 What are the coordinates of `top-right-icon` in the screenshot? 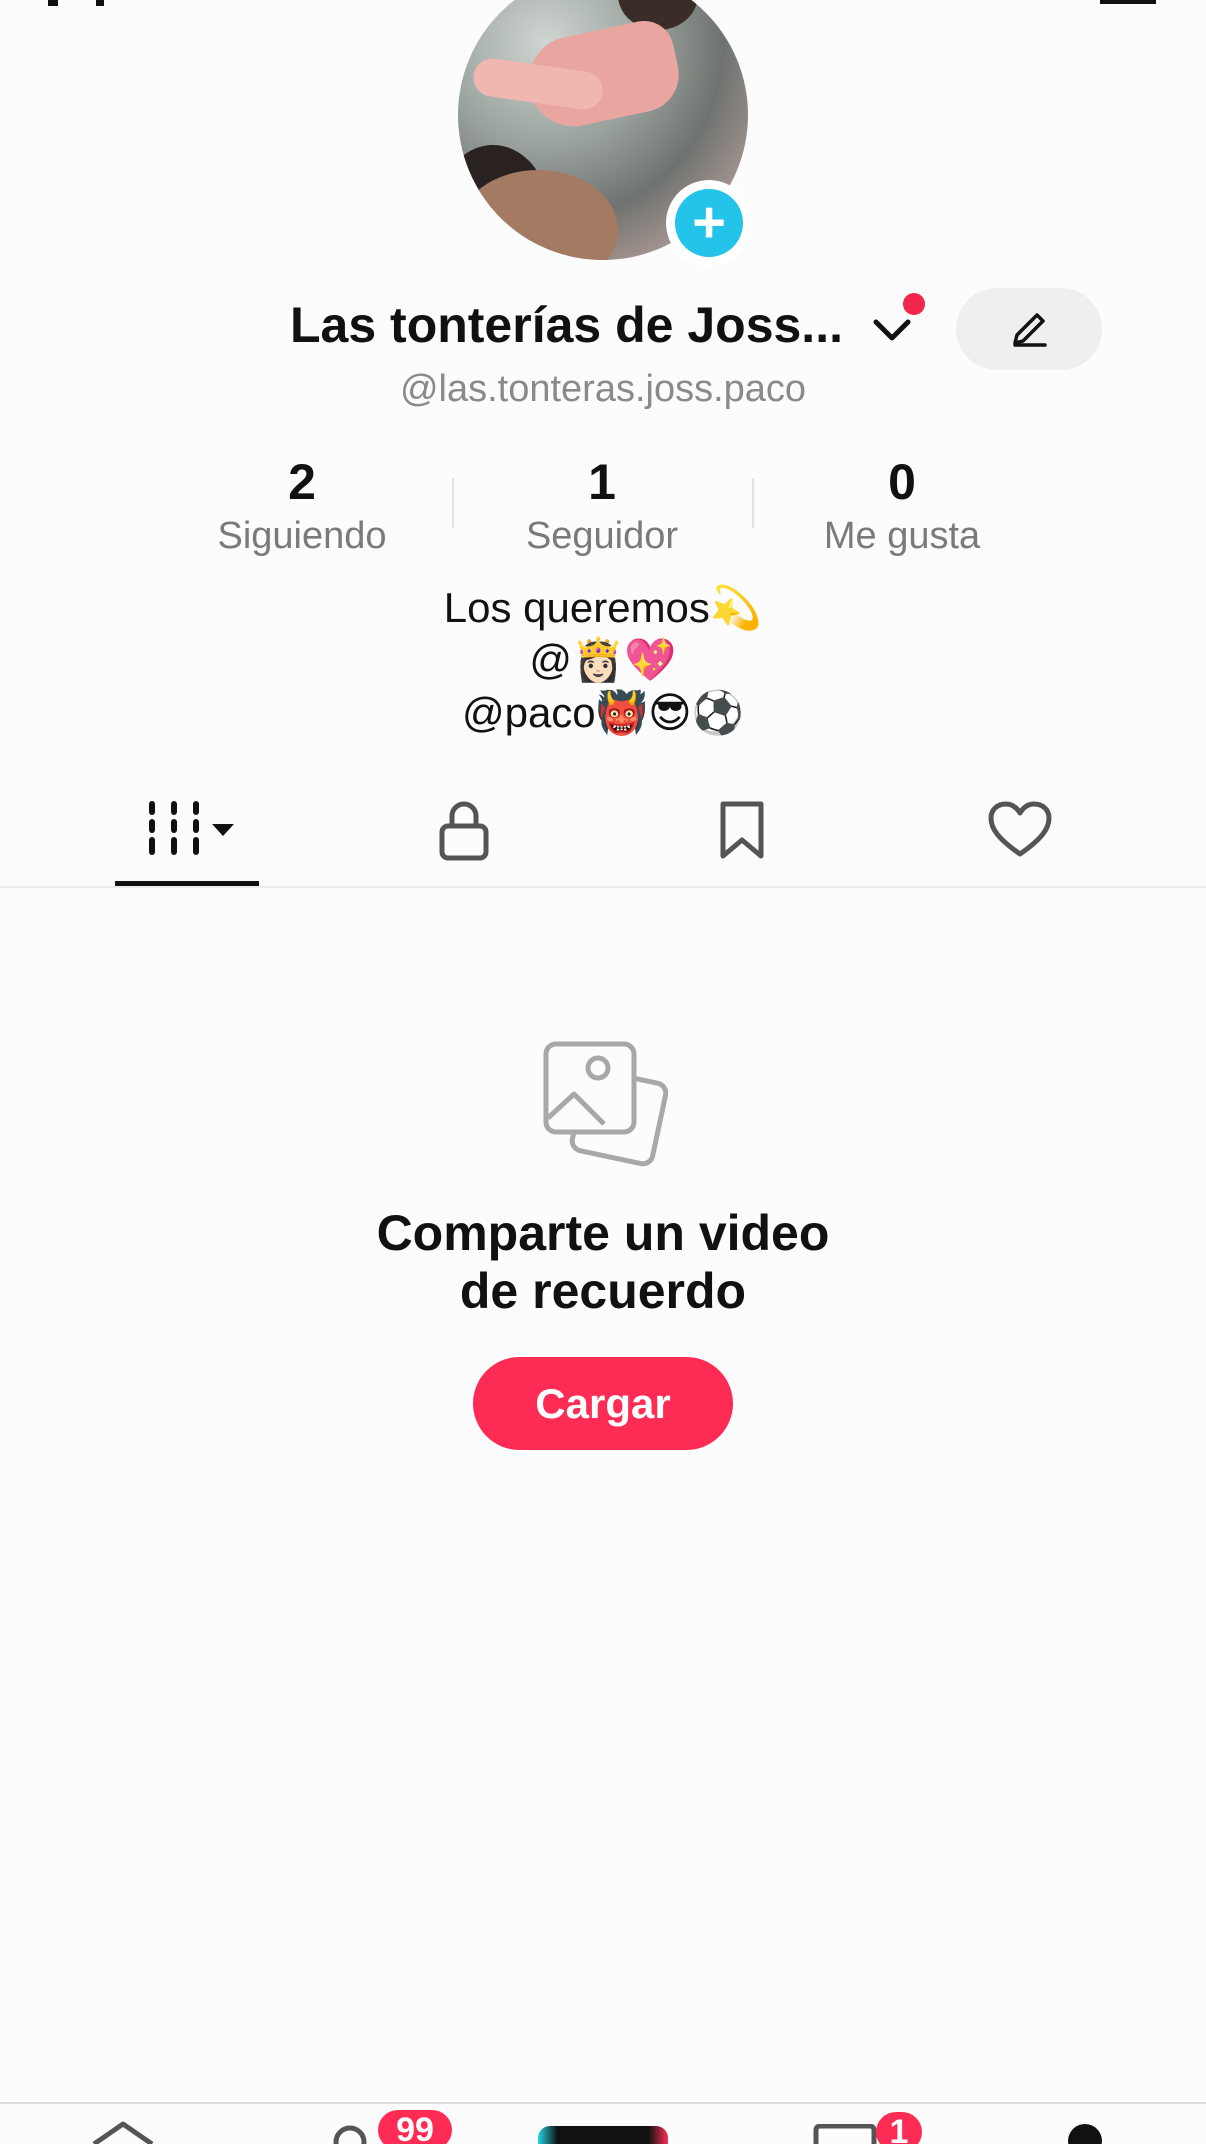 It's located at (1128, 2).